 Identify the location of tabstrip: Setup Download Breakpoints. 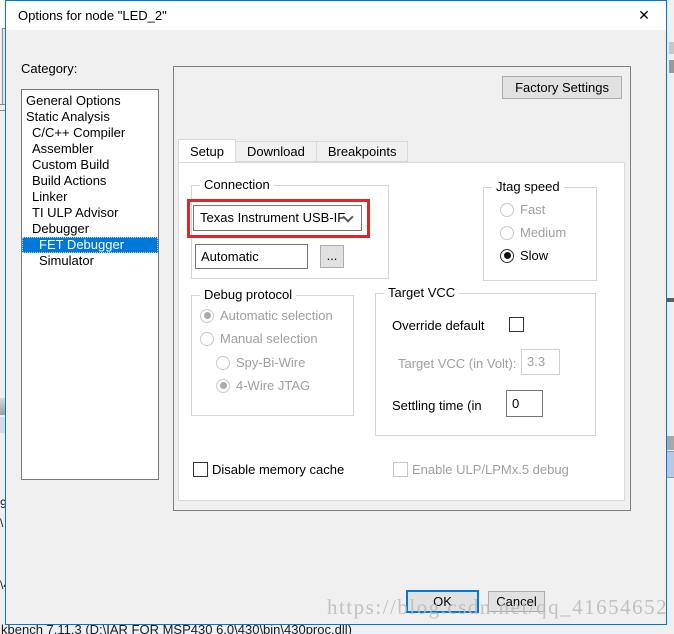
(293, 151).